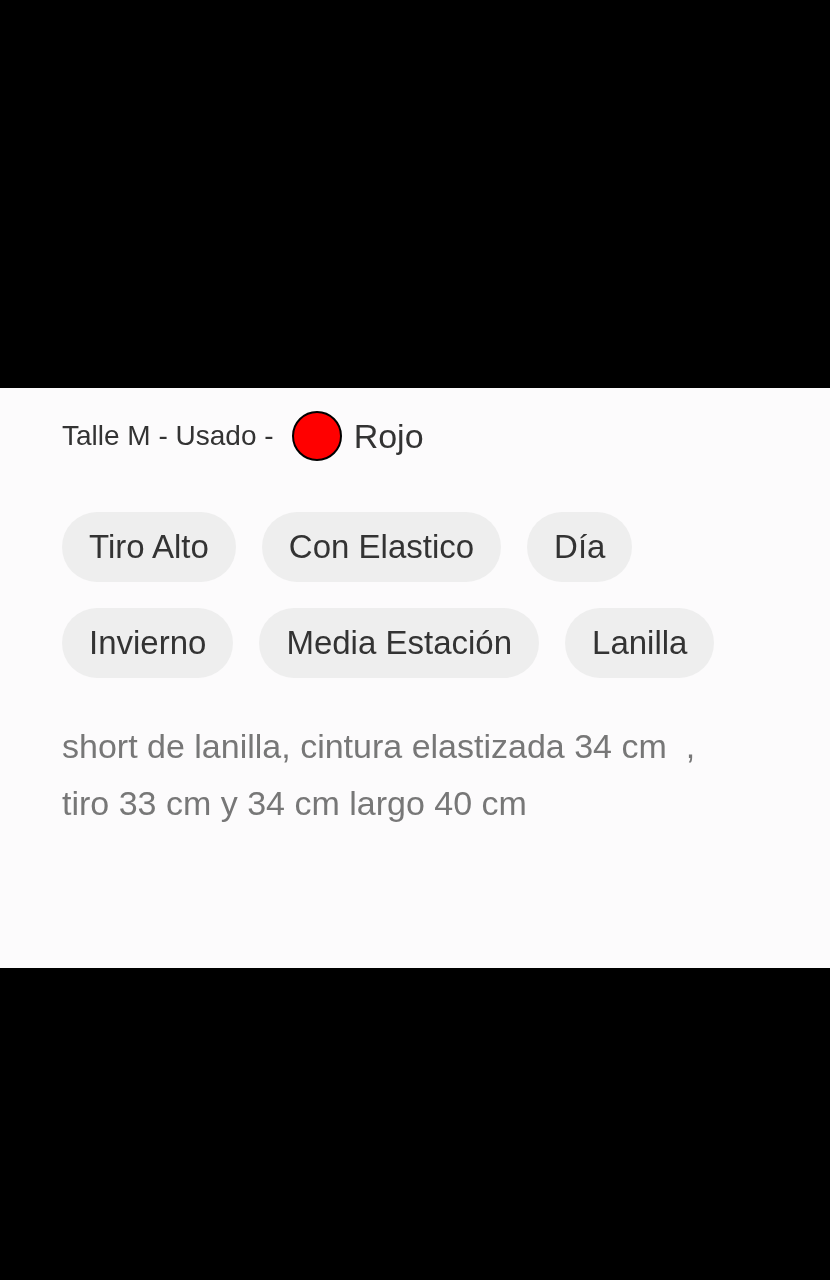  I want to click on size-condition-text: Talle M - Usado -, so click(168, 436).